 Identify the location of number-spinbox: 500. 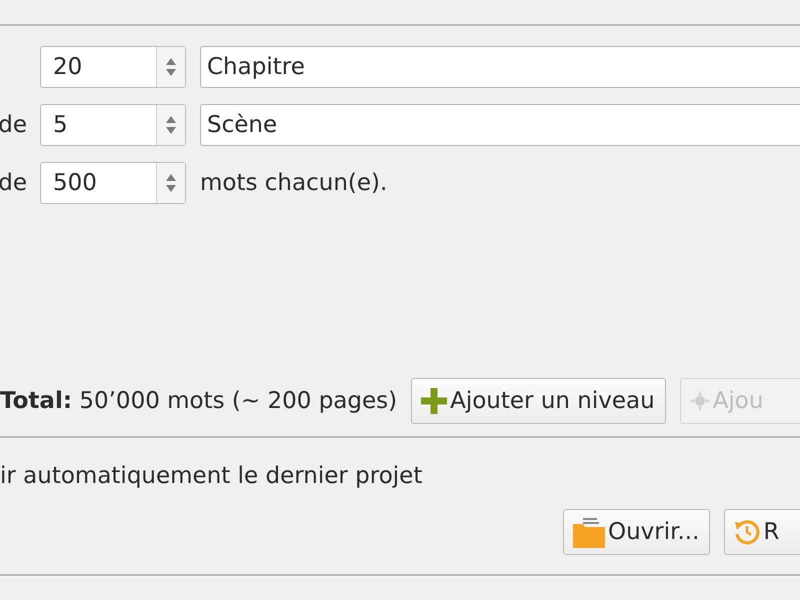
(113, 183).